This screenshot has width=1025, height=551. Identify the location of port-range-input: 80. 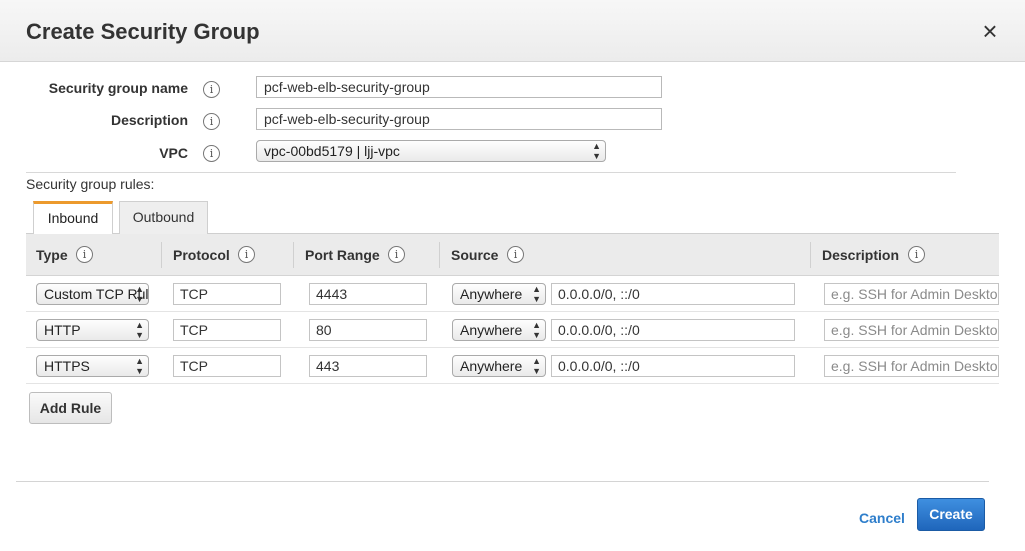
(368, 330).